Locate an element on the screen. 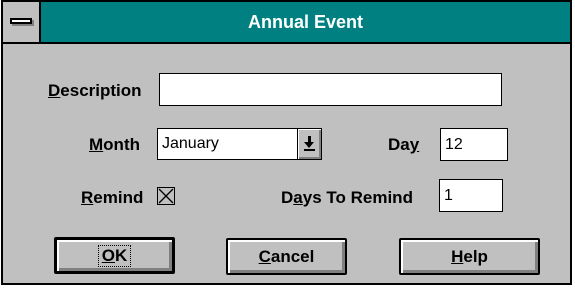  day-input: 12 is located at coordinates (474, 144).